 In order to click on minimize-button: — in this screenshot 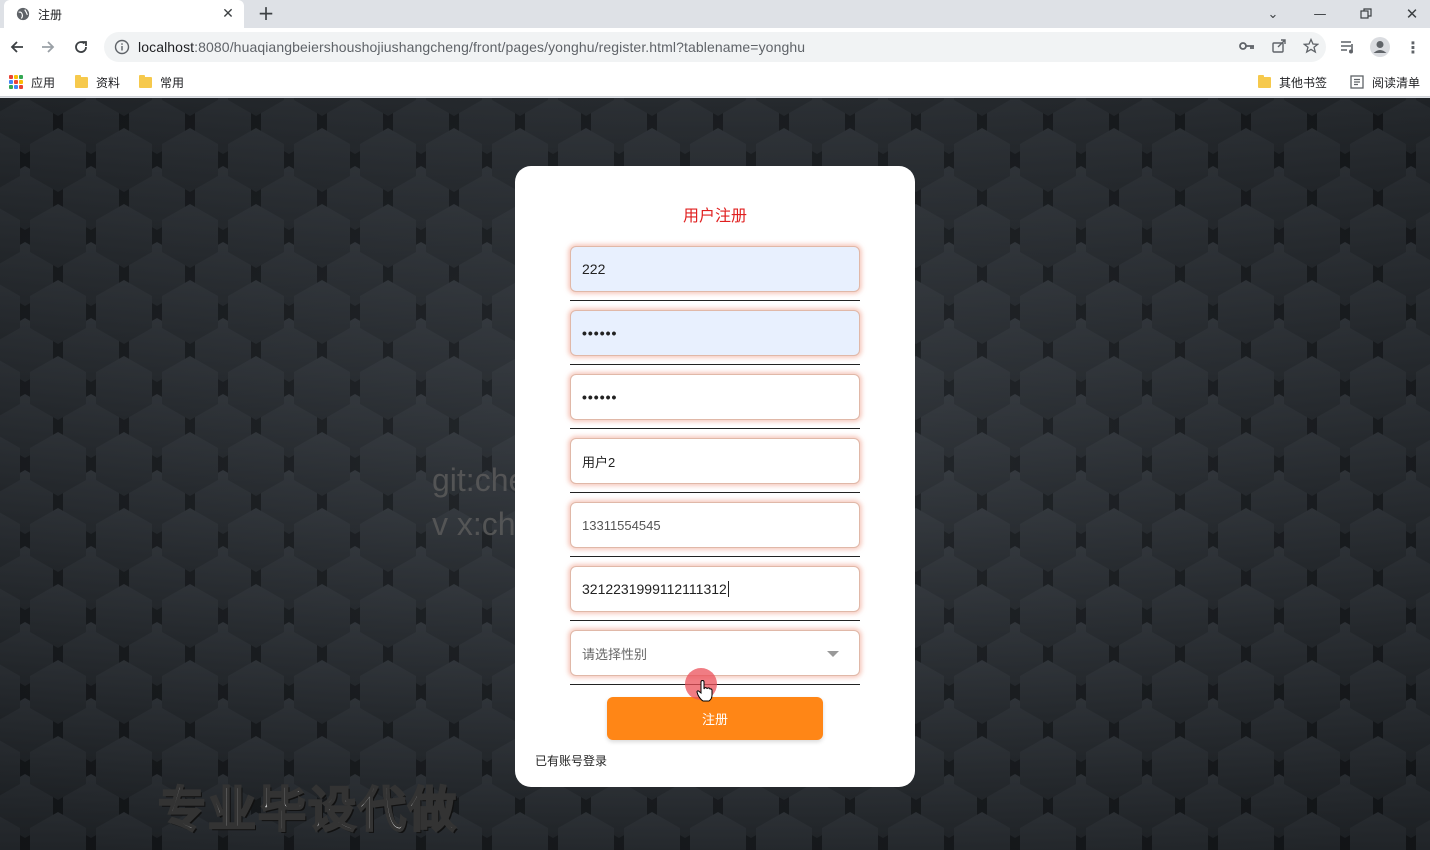, I will do `click(1320, 14)`.